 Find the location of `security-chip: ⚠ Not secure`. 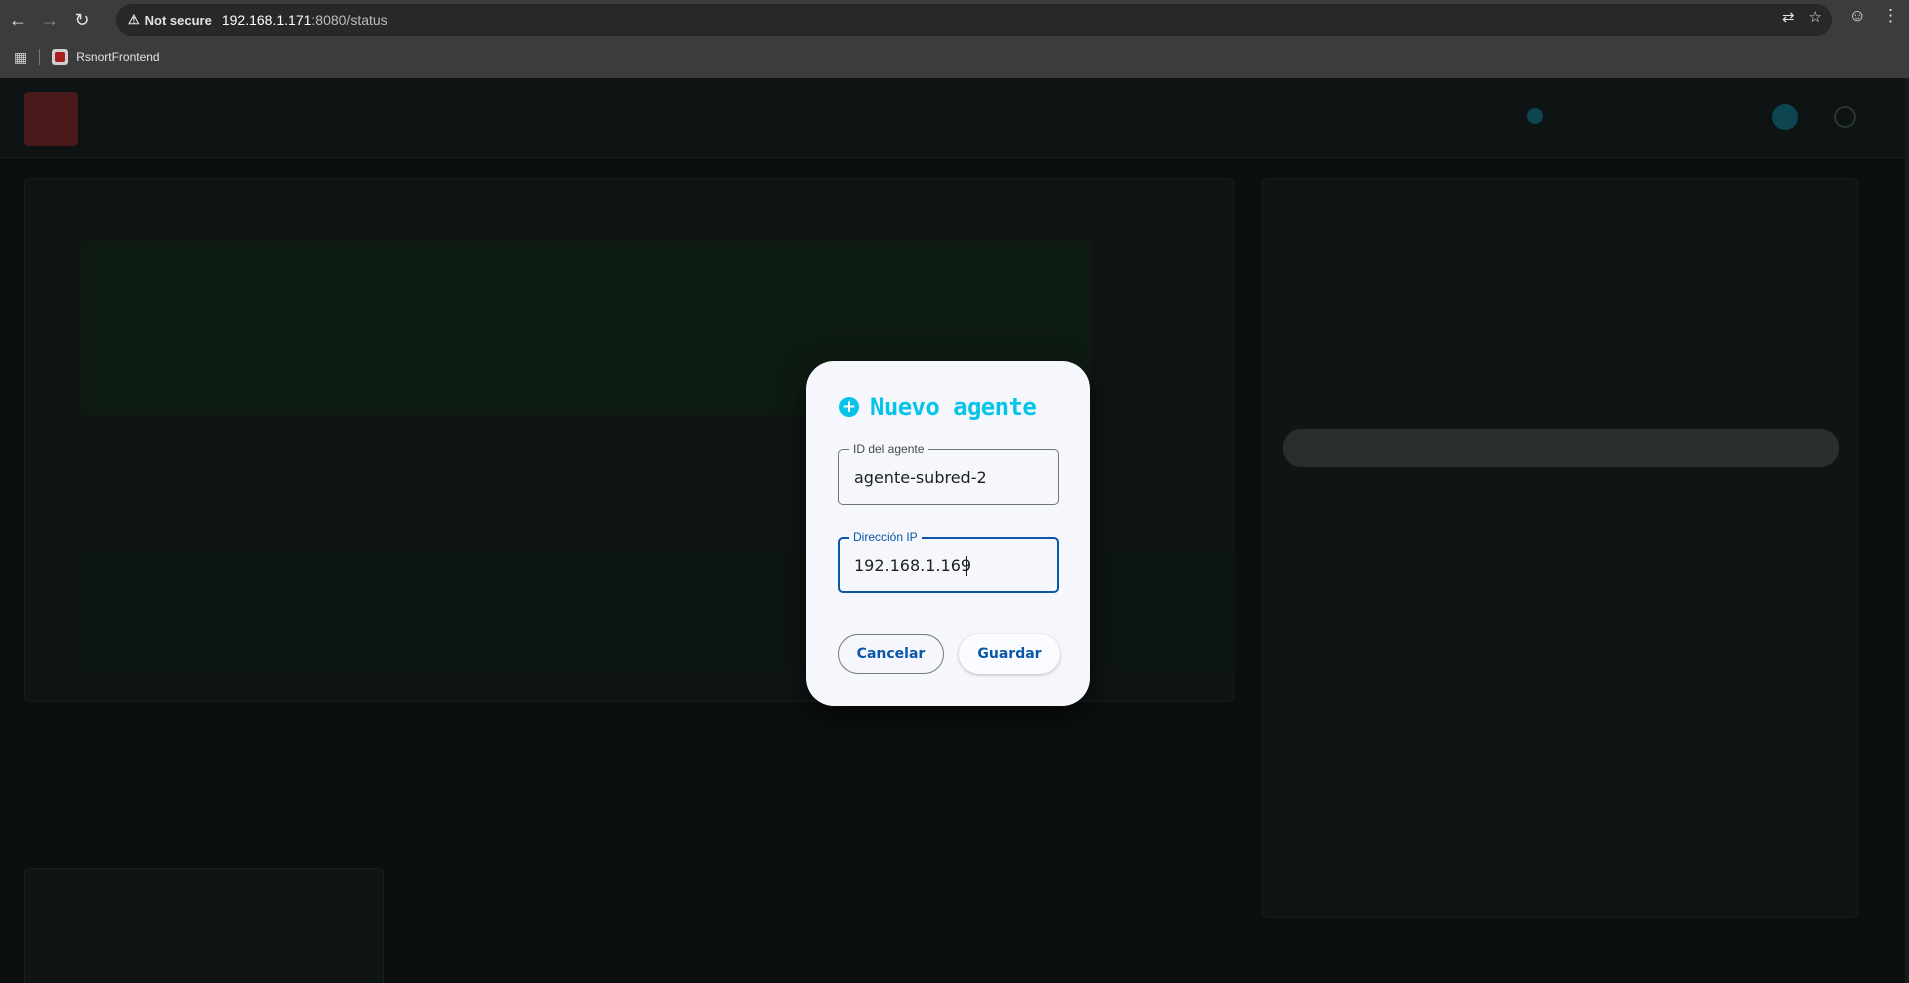

security-chip: ⚠ Not secure is located at coordinates (172, 20).